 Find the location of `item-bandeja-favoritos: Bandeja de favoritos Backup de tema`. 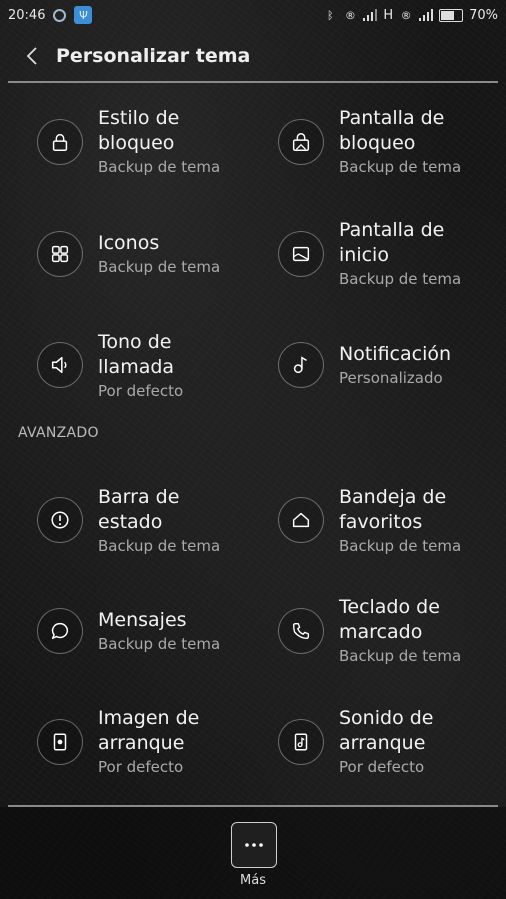

item-bandeja-favoritos: Bandeja de favoritos Backup de tema is located at coordinates (373, 520).